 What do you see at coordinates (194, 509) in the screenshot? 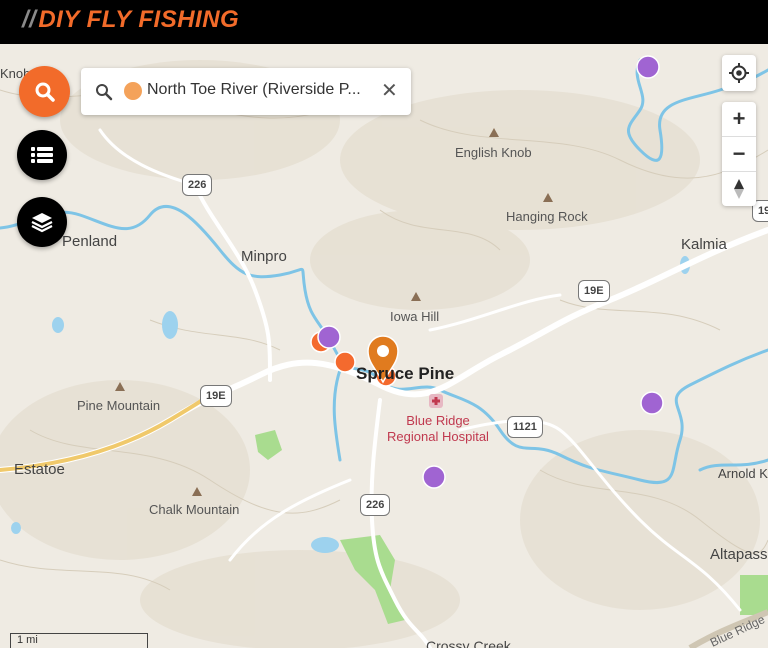
I see `peak-label: Chalk Mountain` at bounding box center [194, 509].